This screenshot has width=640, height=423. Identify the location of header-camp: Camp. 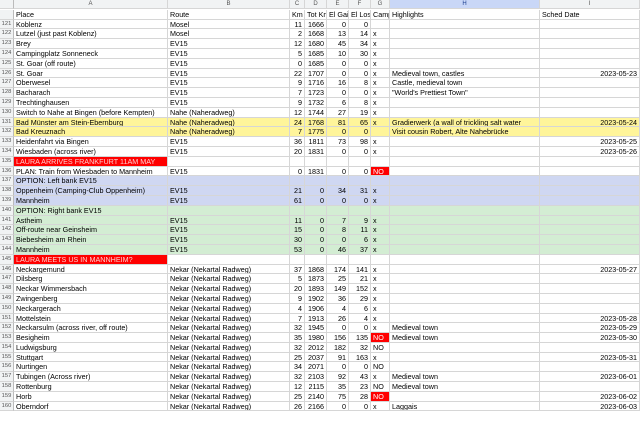
(380, 14).